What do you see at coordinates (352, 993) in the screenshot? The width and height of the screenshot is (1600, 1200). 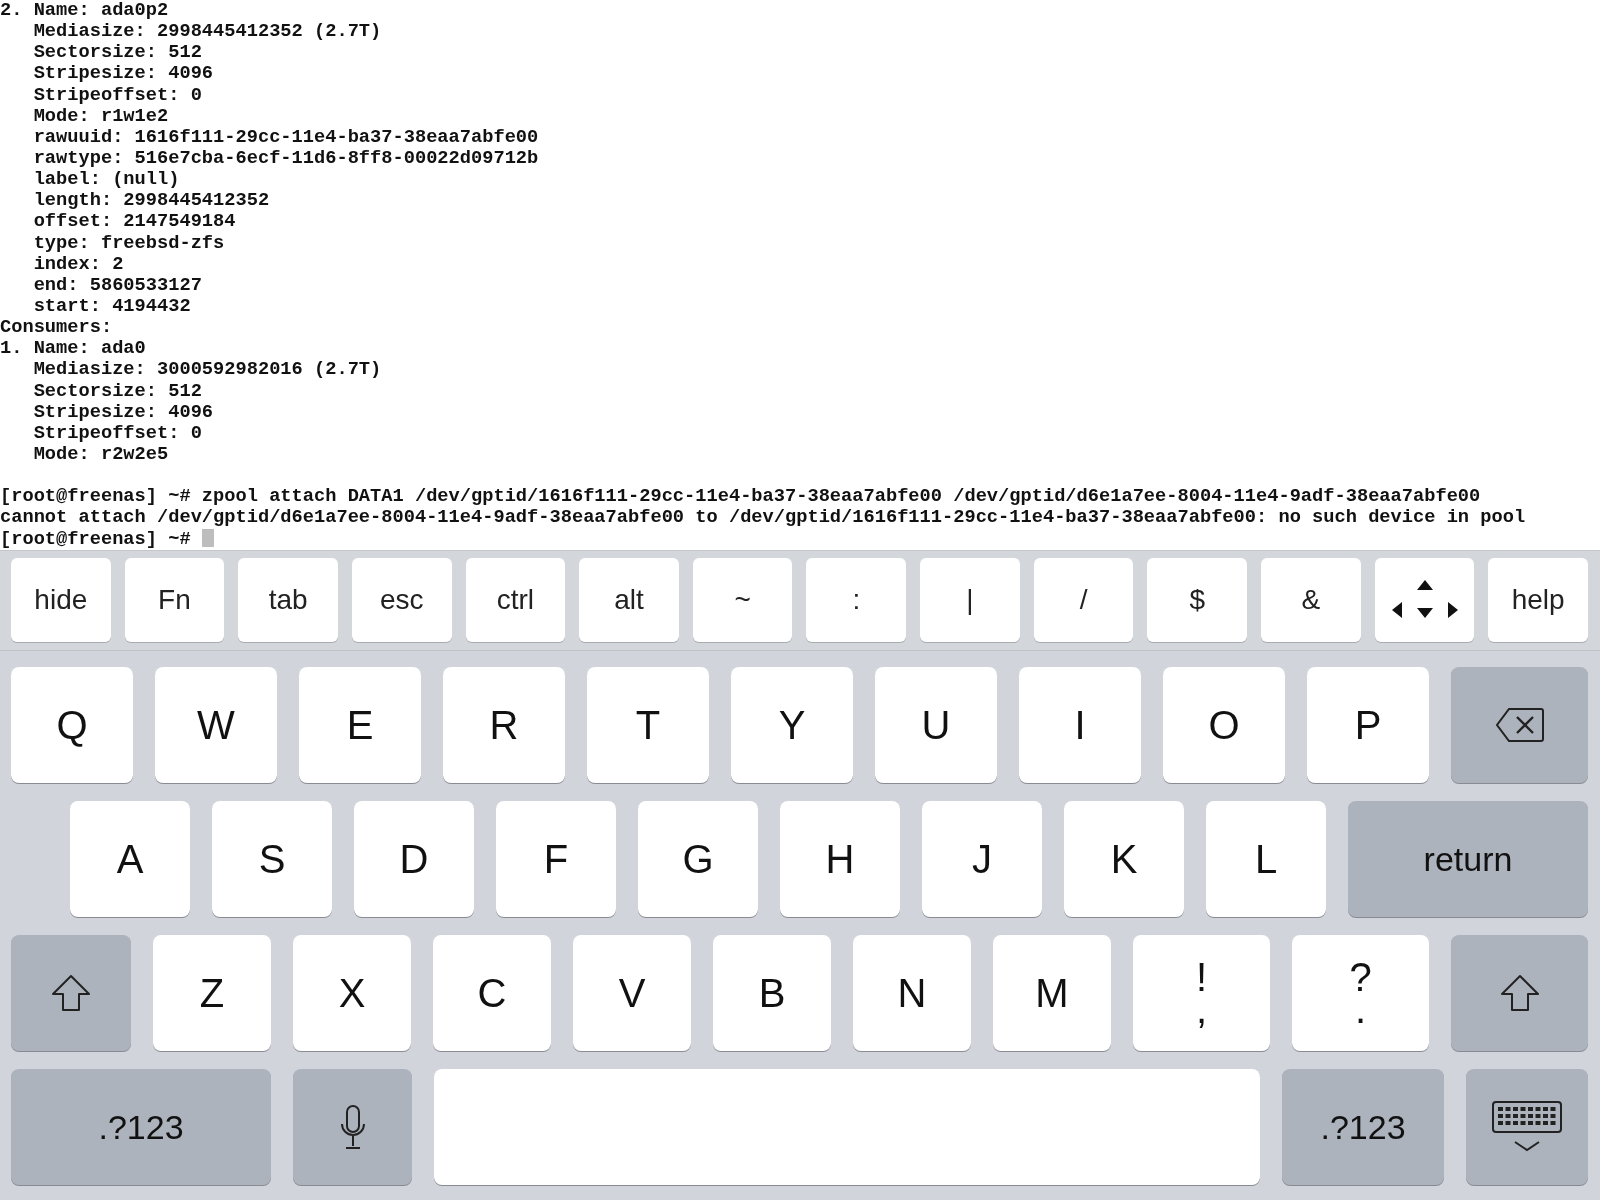 I see `letter-key: X` at bounding box center [352, 993].